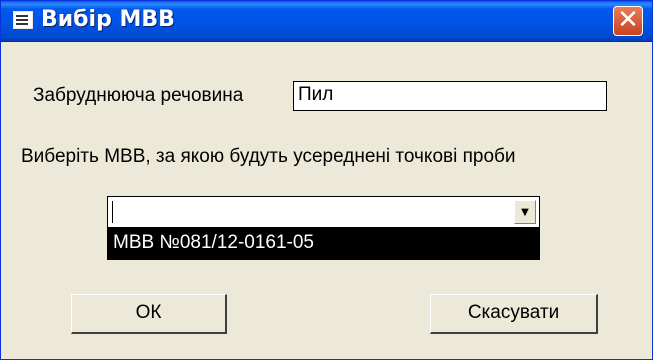 The height and width of the screenshot is (360, 653). What do you see at coordinates (326, 21) in the screenshot?
I see `title-bar: Вибір МВВ ✕` at bounding box center [326, 21].